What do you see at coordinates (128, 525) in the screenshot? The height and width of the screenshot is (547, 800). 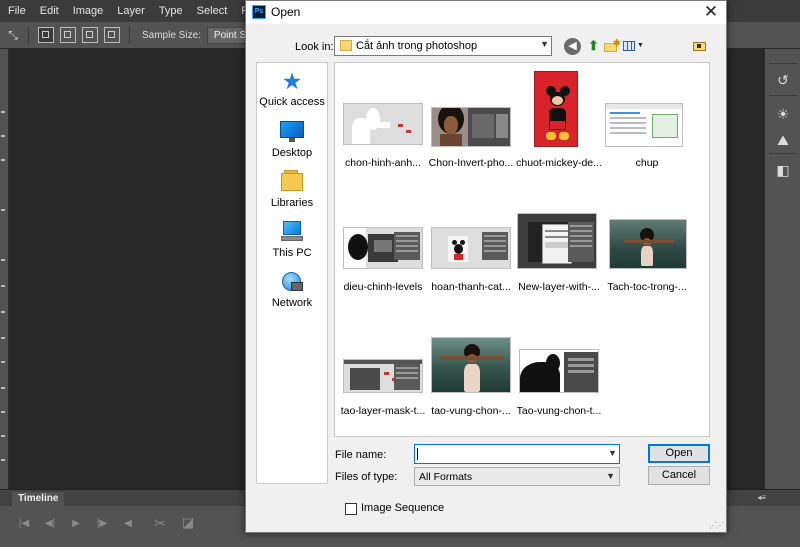 I see `audio-icon: ◀` at bounding box center [128, 525].